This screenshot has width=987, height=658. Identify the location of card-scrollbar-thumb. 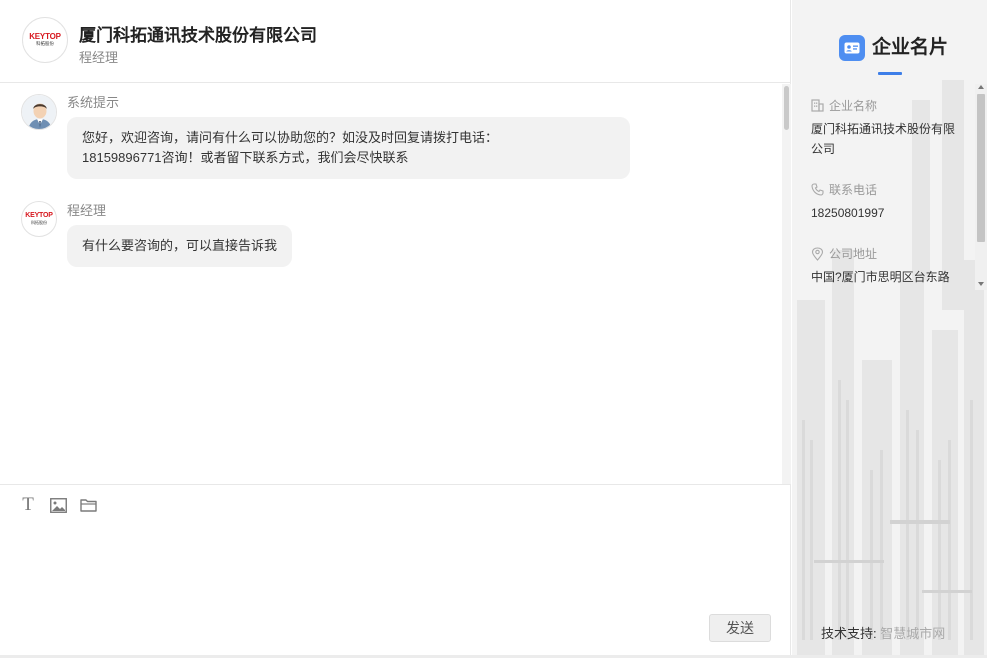
(981, 168).